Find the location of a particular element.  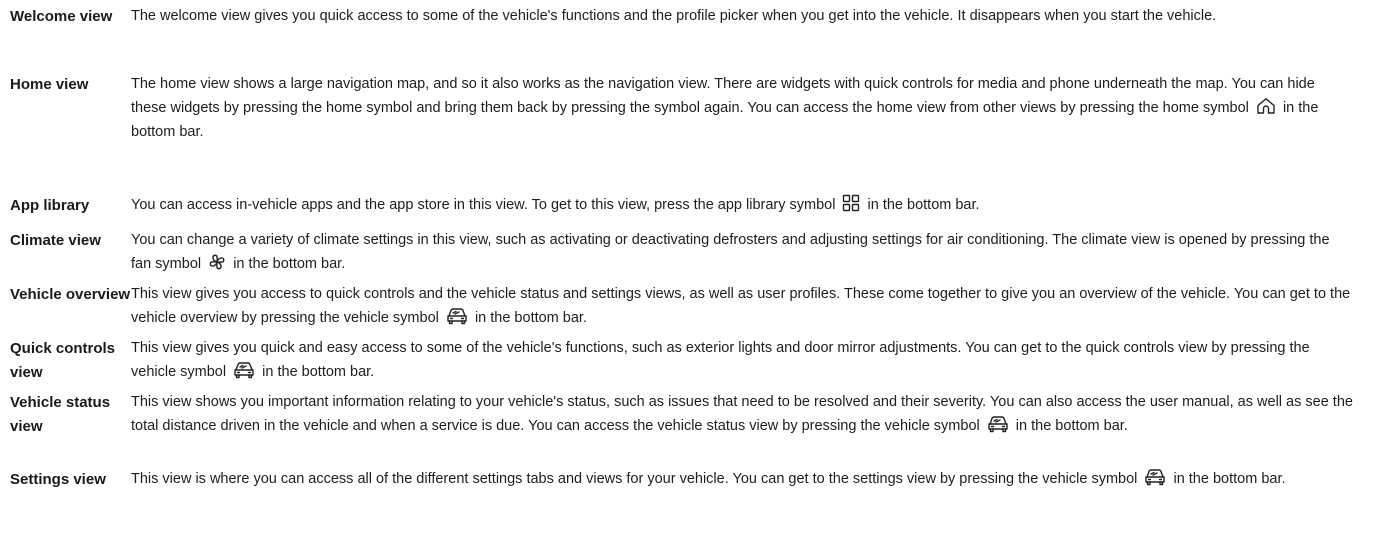

app-library-icon is located at coordinates (851, 203).